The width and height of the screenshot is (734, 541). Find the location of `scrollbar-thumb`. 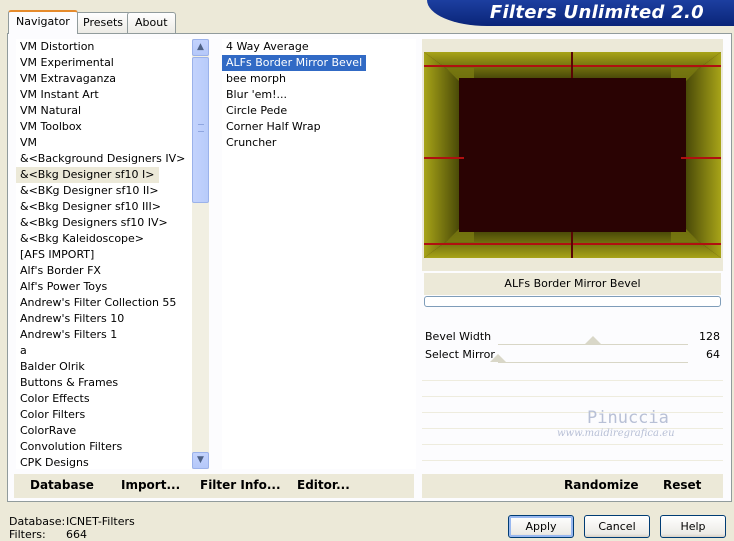

scrollbar-thumb is located at coordinates (200, 130).